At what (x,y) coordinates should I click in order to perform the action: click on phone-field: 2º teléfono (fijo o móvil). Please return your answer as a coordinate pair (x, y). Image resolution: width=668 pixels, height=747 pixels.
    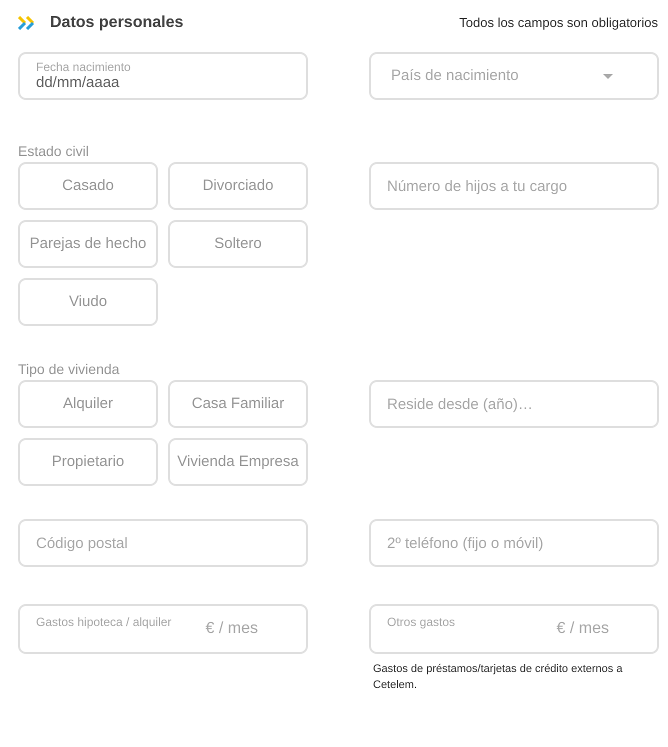
    Looking at the image, I should click on (514, 543).